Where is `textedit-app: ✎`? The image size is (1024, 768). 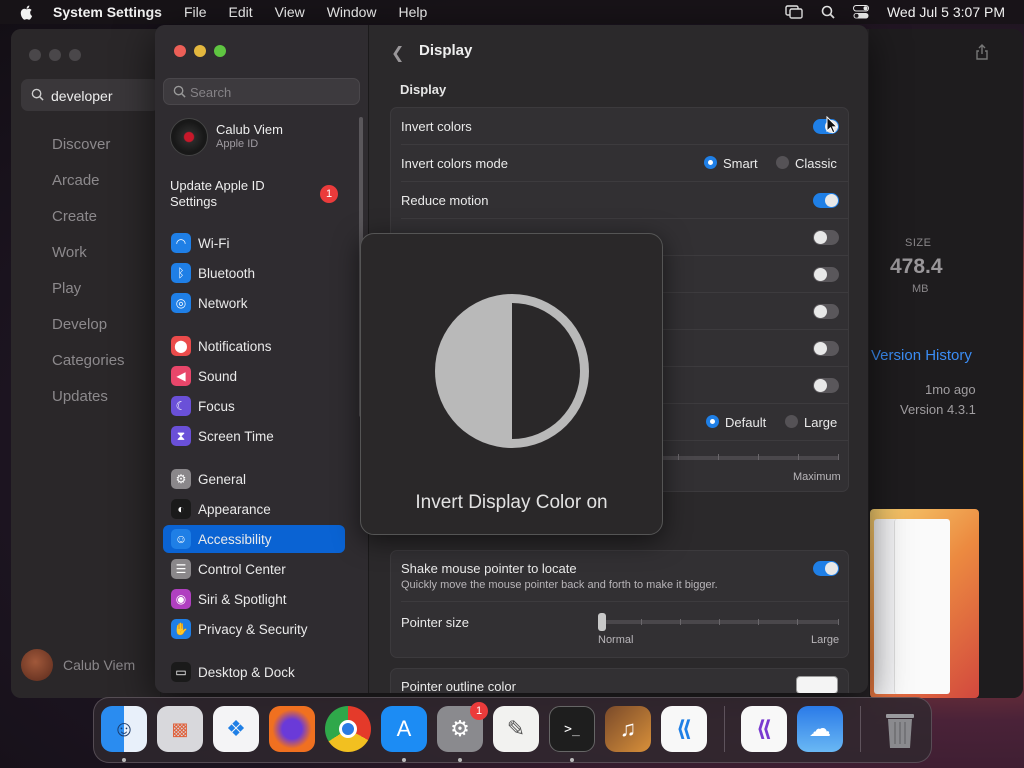
textedit-app: ✎ is located at coordinates (516, 729).